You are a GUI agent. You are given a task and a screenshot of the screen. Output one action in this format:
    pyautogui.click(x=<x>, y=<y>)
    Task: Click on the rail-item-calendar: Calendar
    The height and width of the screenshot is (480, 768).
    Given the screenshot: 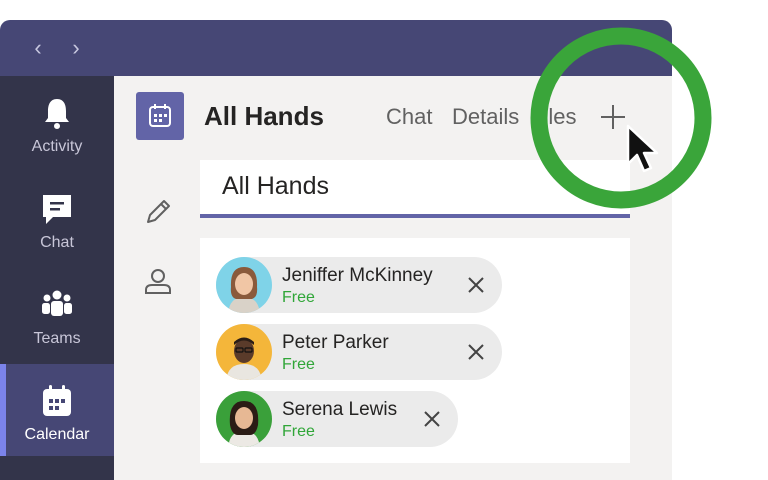 What is the action you would take?
    pyautogui.click(x=57, y=410)
    